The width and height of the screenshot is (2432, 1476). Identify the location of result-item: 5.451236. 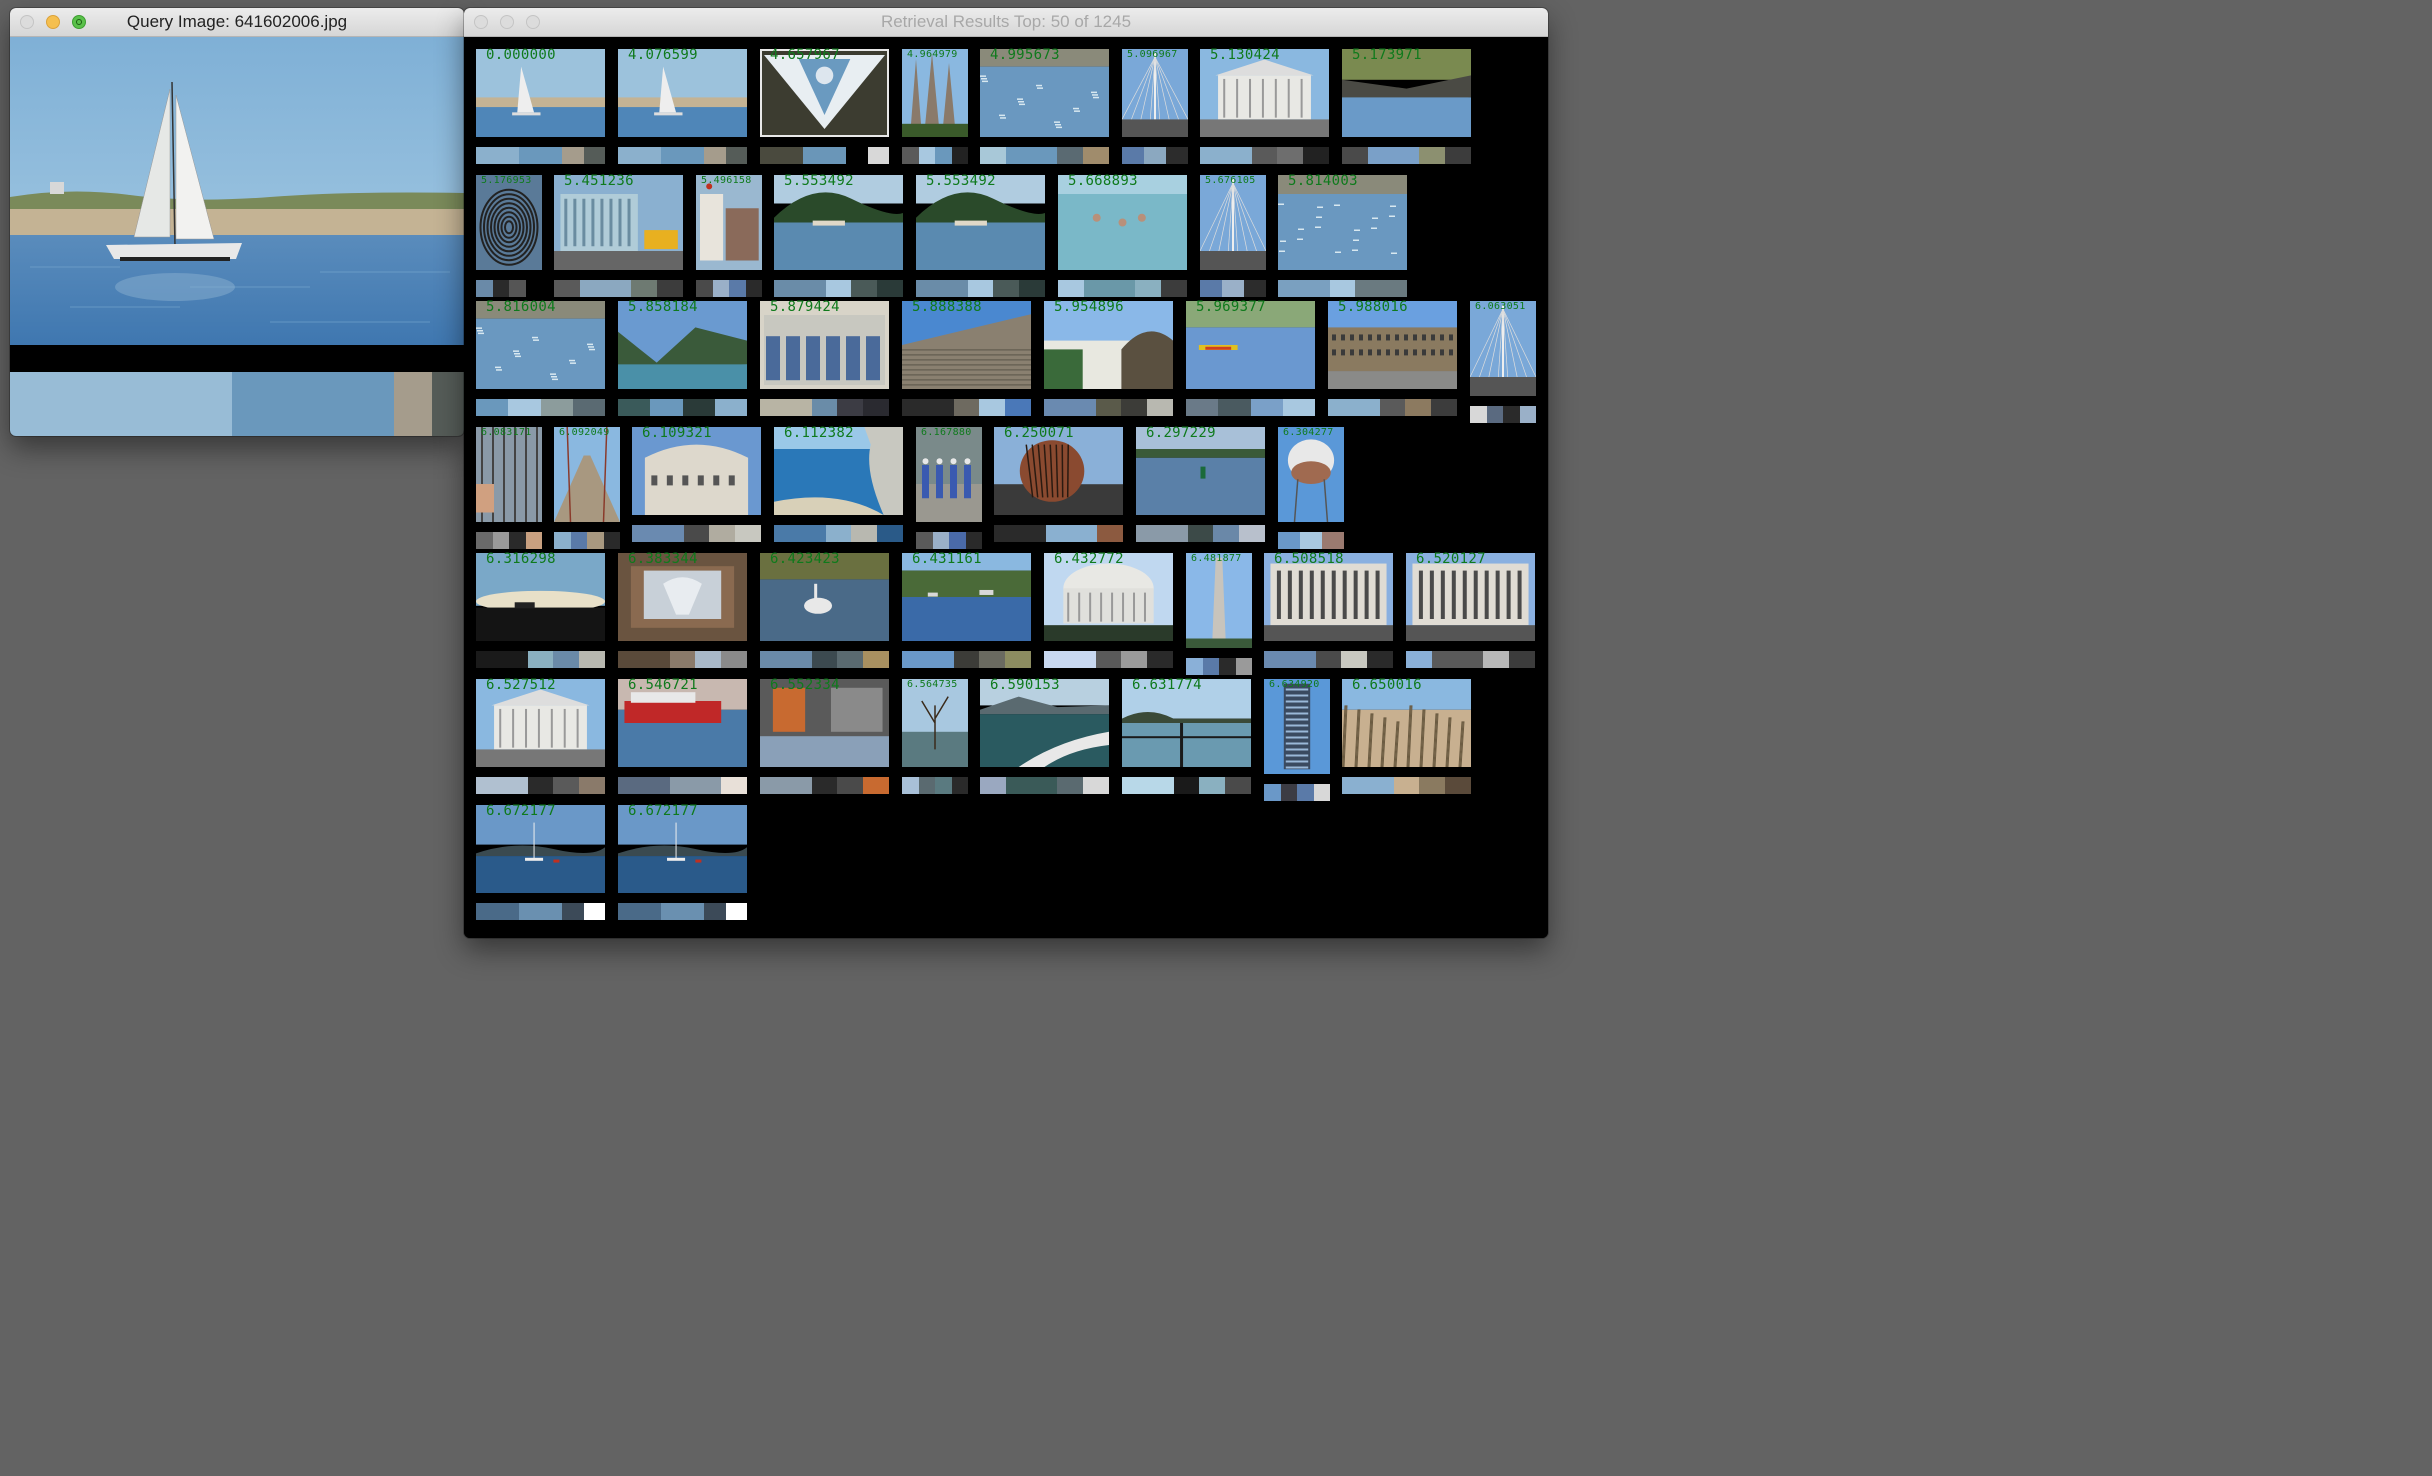
(618, 236).